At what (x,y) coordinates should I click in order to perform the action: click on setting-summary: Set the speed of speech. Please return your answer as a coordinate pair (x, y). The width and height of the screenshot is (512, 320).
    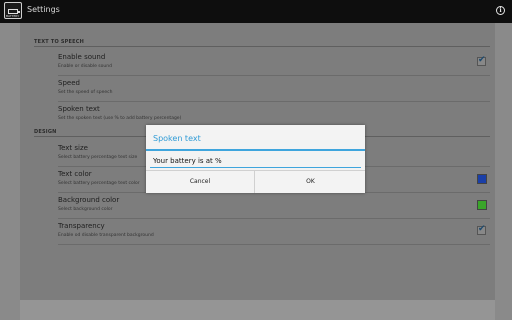
    Looking at the image, I should click on (85, 92).